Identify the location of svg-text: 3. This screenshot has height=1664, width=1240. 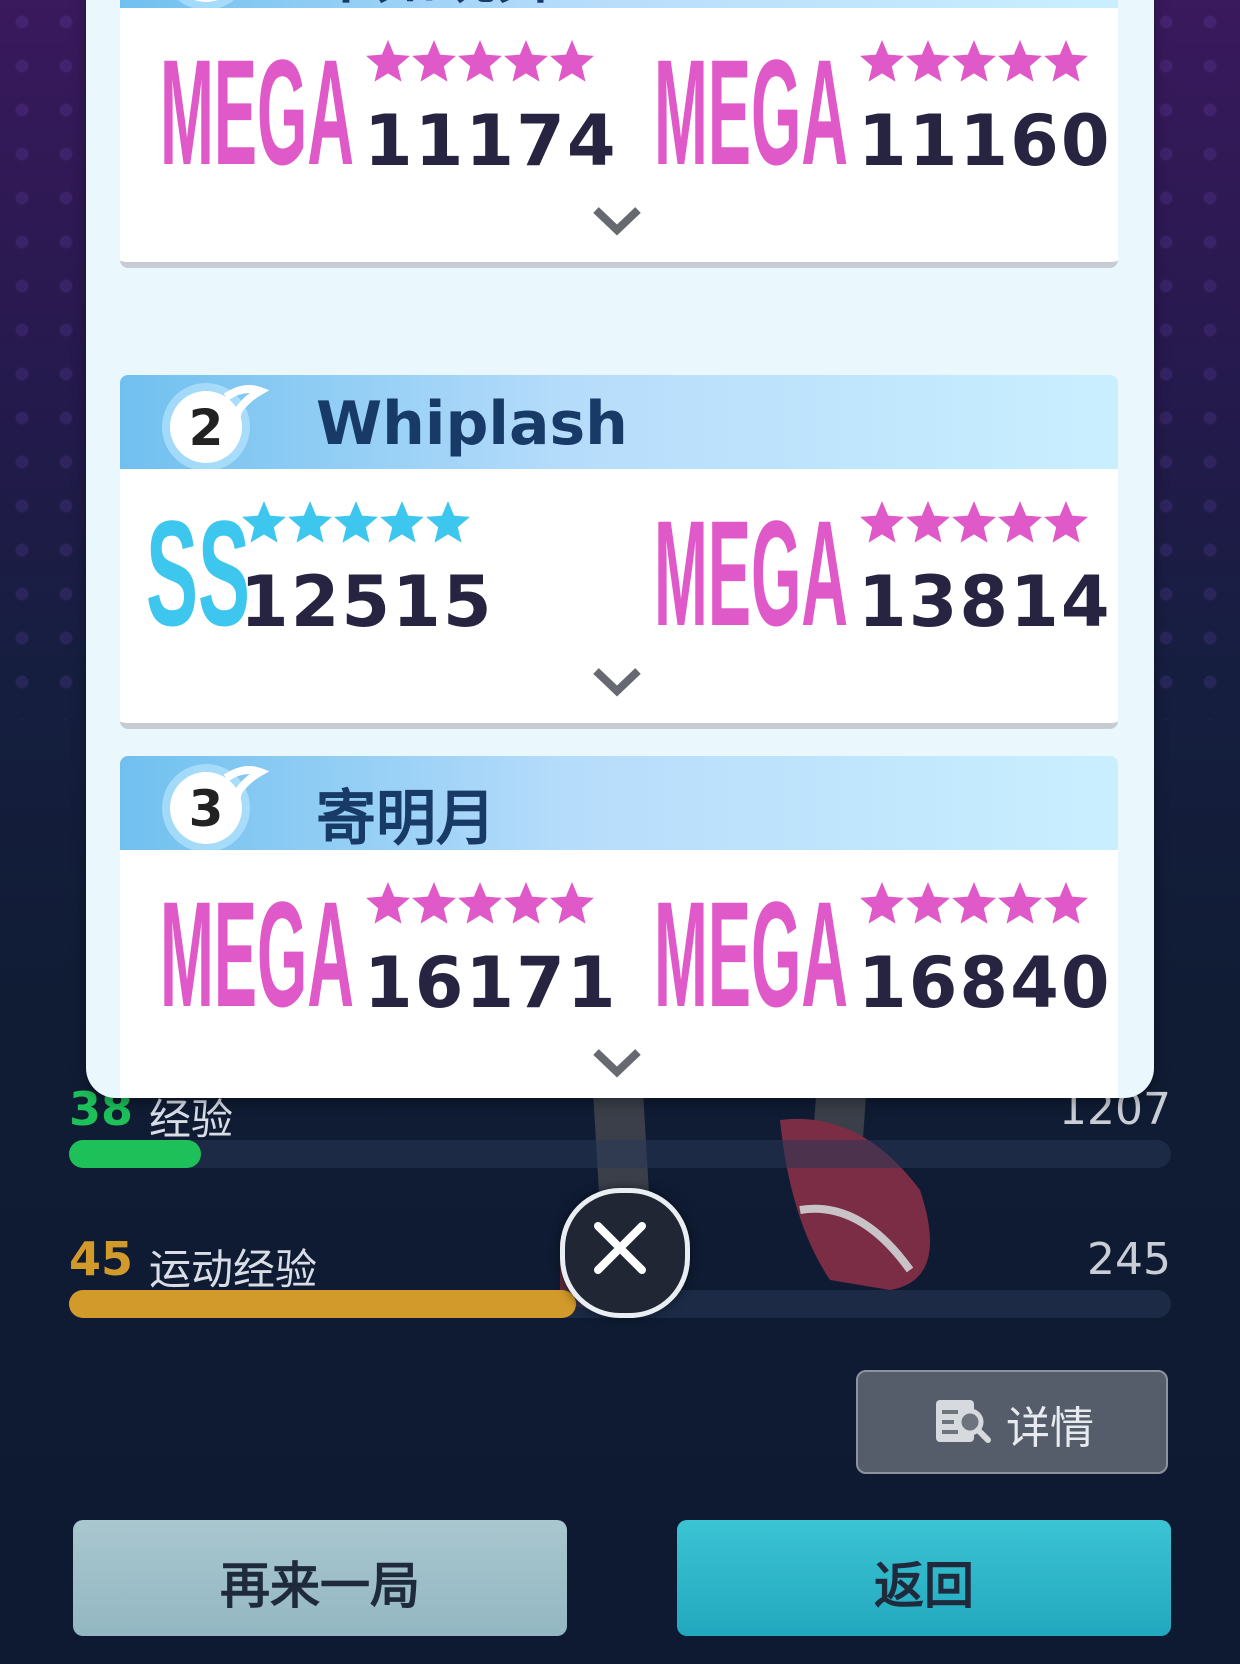
(206, 809).